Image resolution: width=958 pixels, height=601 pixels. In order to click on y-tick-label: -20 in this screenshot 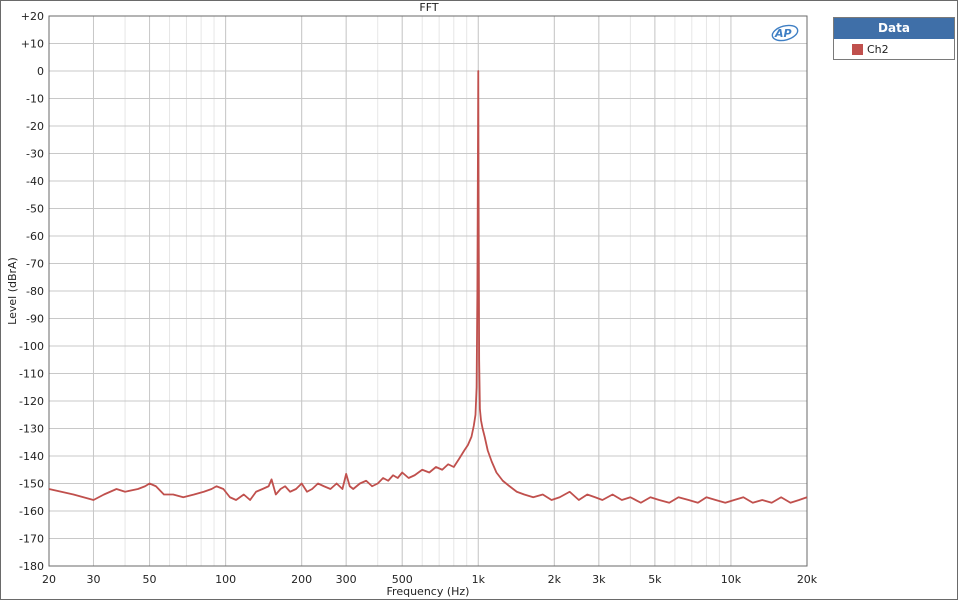, I will do `click(35, 126)`.